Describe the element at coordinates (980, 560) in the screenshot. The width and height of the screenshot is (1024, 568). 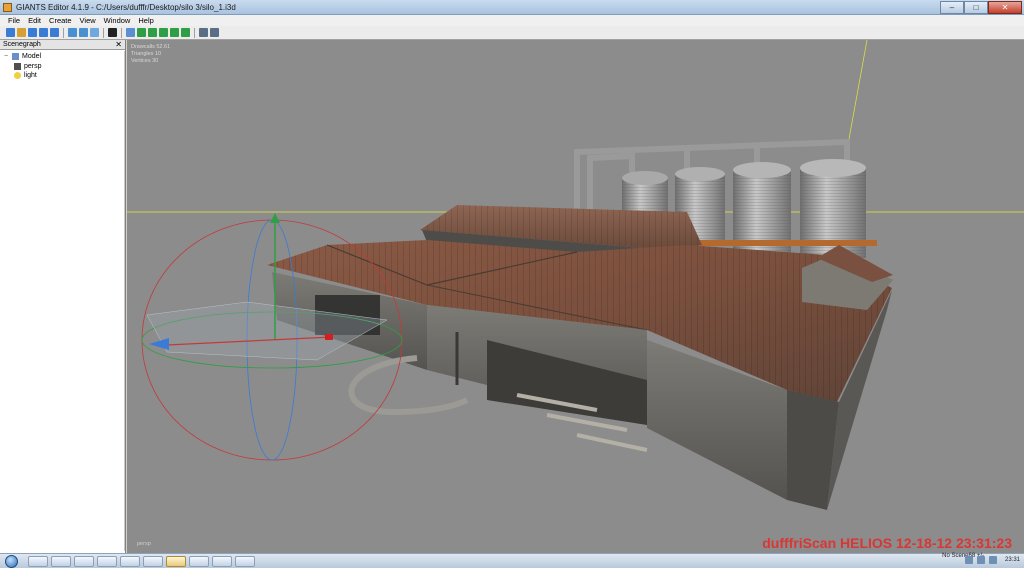
I see `volume-icon` at that location.